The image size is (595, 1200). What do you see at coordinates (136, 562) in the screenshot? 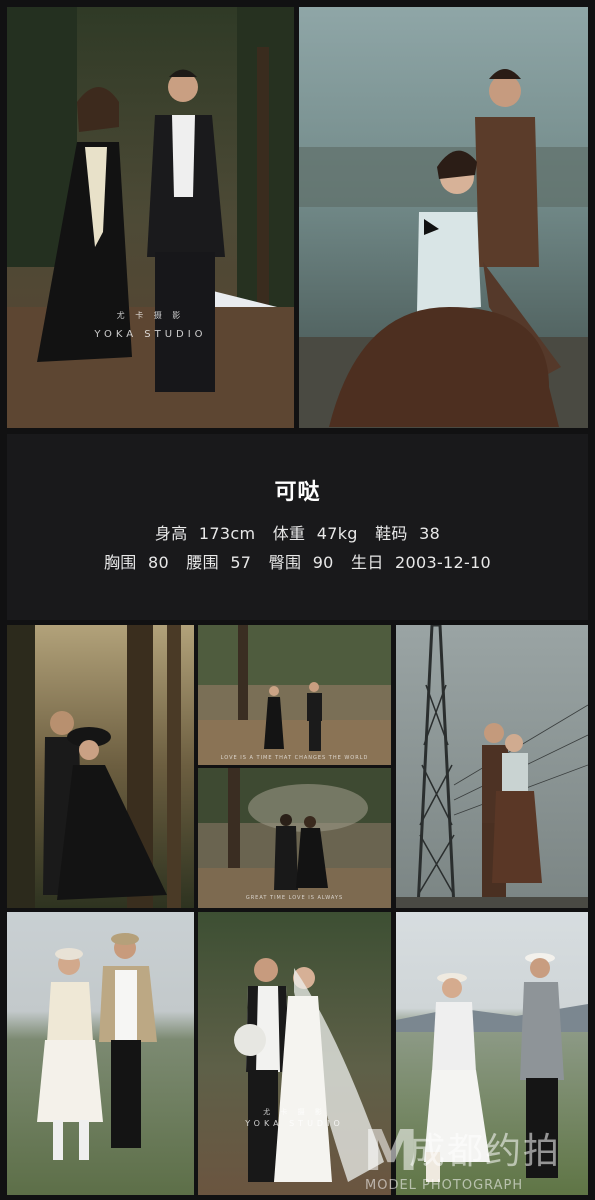
I see `stat-bust: 胸围 80` at bounding box center [136, 562].